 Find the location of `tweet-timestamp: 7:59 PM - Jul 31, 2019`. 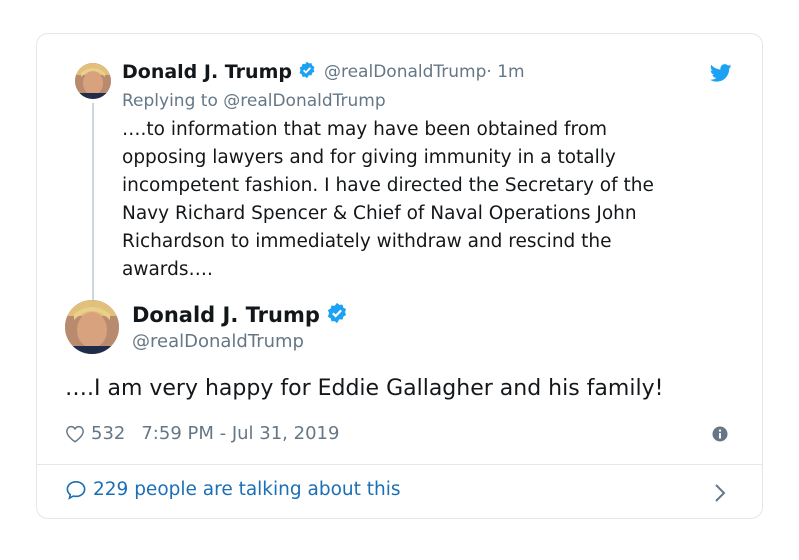

tweet-timestamp: 7:59 PM - Jul 31, 2019 is located at coordinates (240, 433).